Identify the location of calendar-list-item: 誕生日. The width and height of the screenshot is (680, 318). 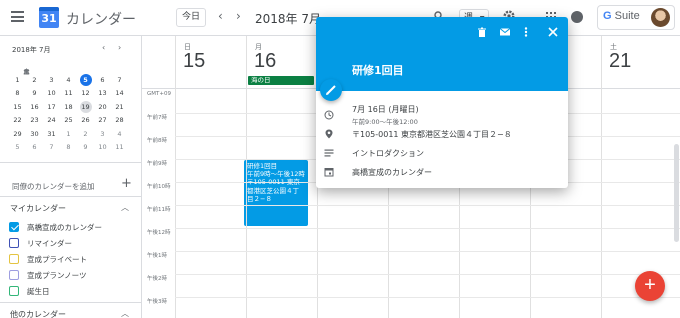
(71, 291).